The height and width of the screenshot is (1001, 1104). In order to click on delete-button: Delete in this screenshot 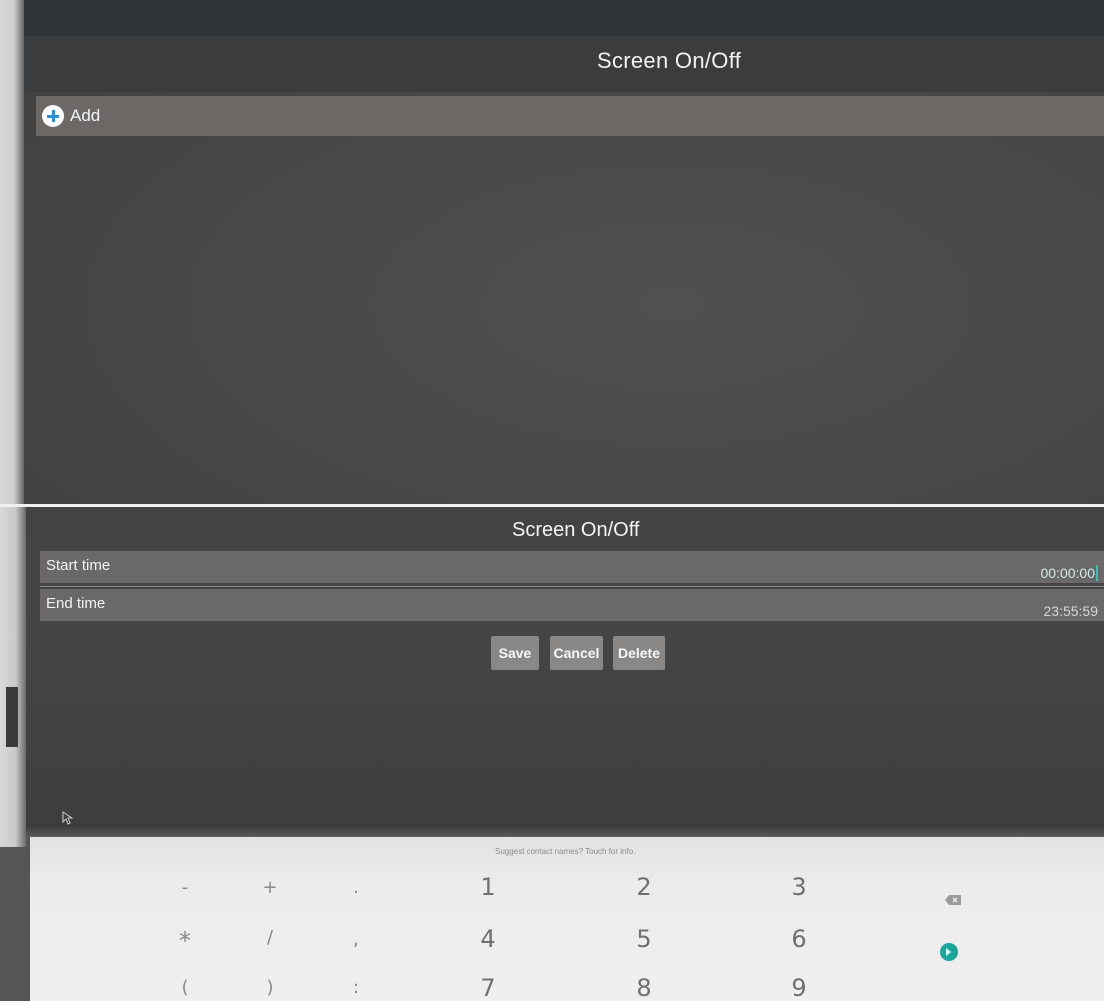, I will do `click(639, 653)`.